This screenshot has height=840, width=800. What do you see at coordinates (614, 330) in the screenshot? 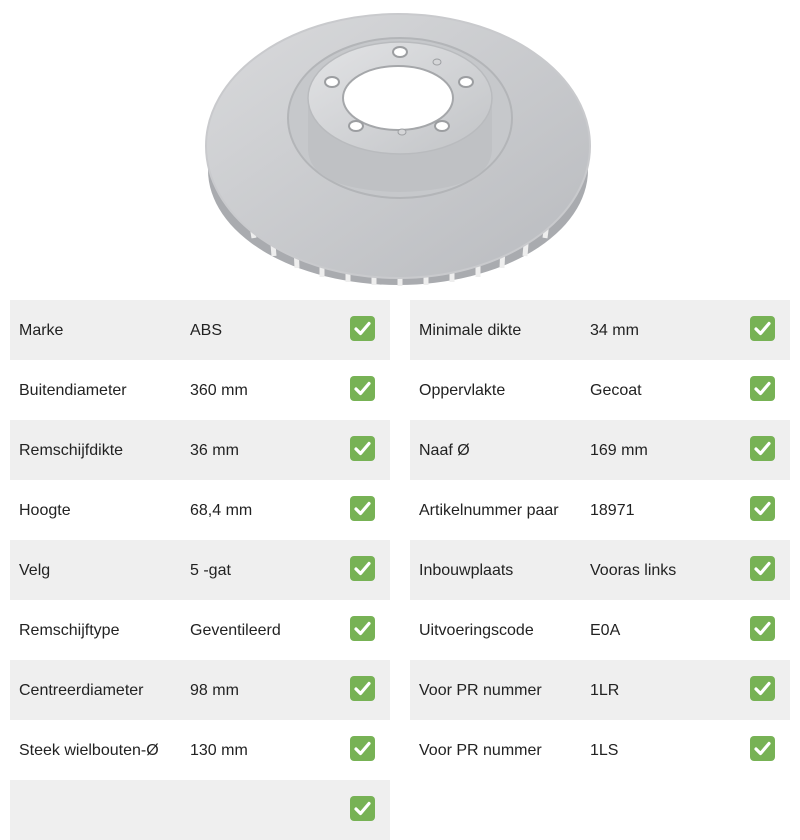
I see `spec-value: 34 mm` at bounding box center [614, 330].